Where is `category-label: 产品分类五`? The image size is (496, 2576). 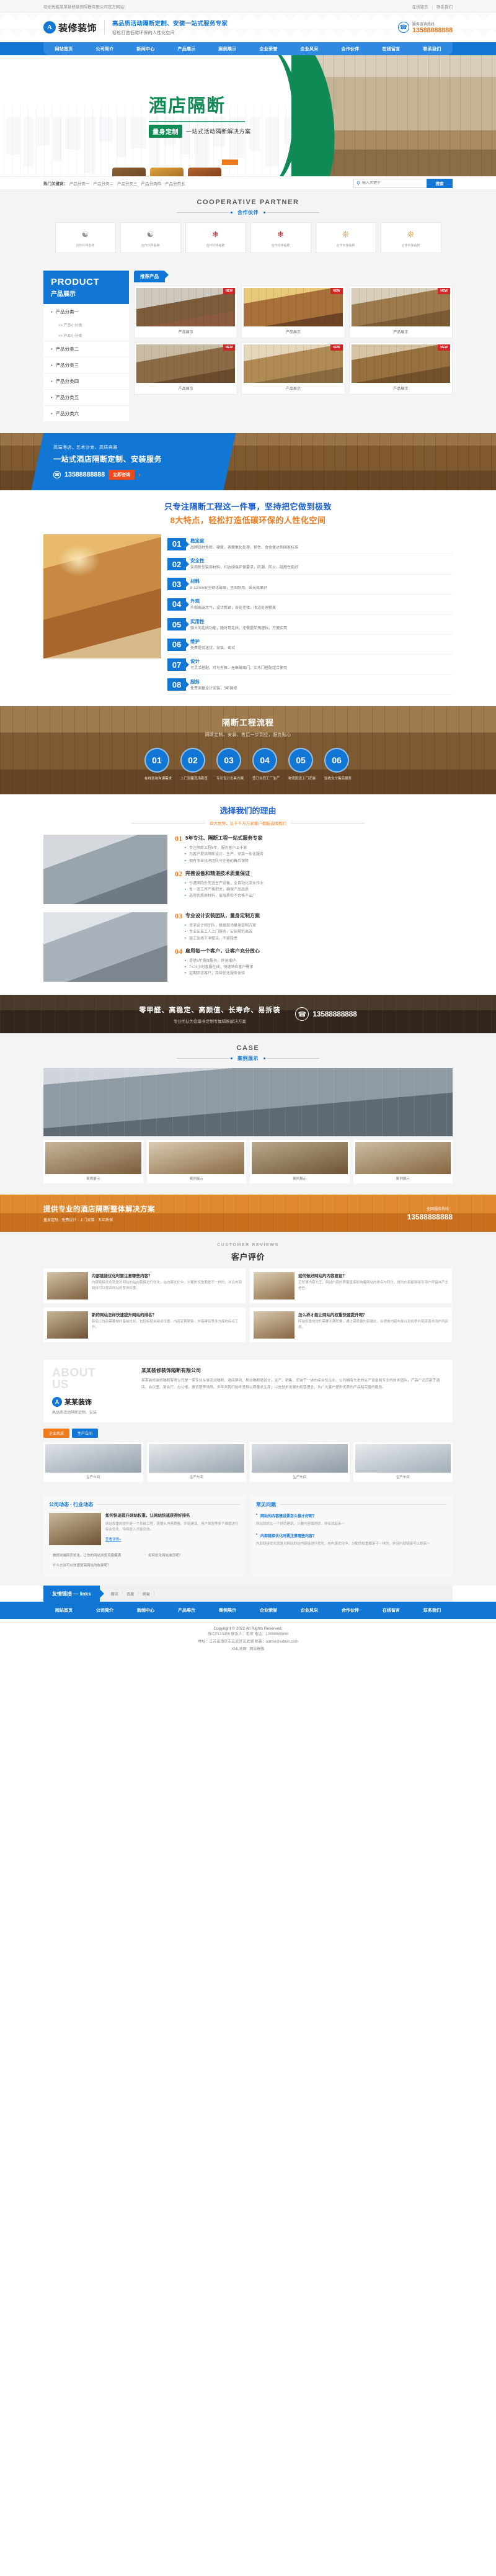 category-label: 产品分类五 is located at coordinates (86, 397).